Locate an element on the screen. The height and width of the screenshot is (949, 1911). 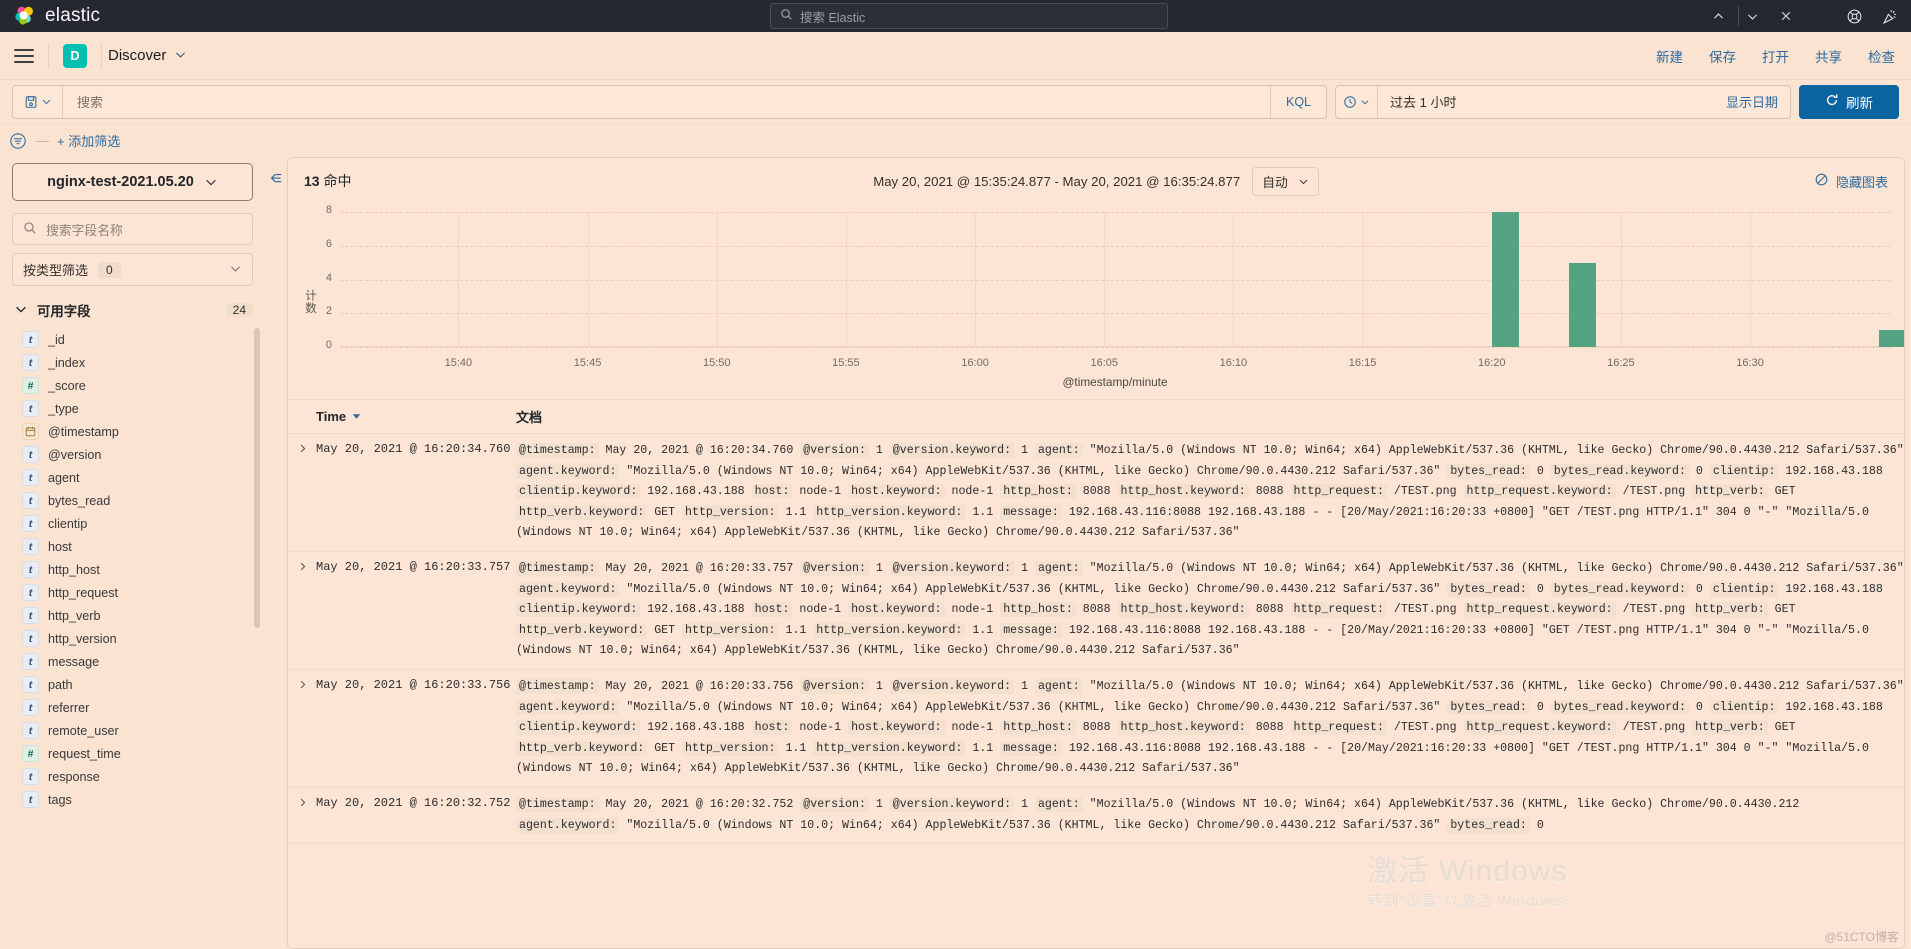
string-type-icon: t is located at coordinates (30, 477).